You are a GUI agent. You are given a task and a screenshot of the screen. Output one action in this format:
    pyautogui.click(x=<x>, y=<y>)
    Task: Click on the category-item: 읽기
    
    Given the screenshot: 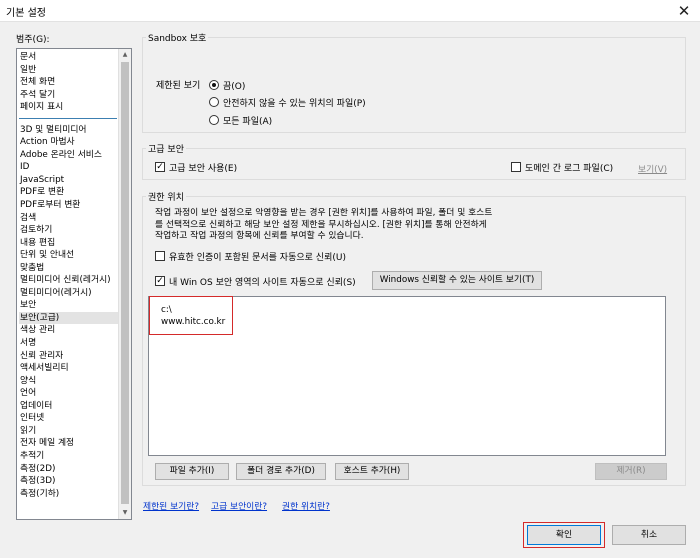 What is the action you would take?
    pyautogui.click(x=69, y=431)
    